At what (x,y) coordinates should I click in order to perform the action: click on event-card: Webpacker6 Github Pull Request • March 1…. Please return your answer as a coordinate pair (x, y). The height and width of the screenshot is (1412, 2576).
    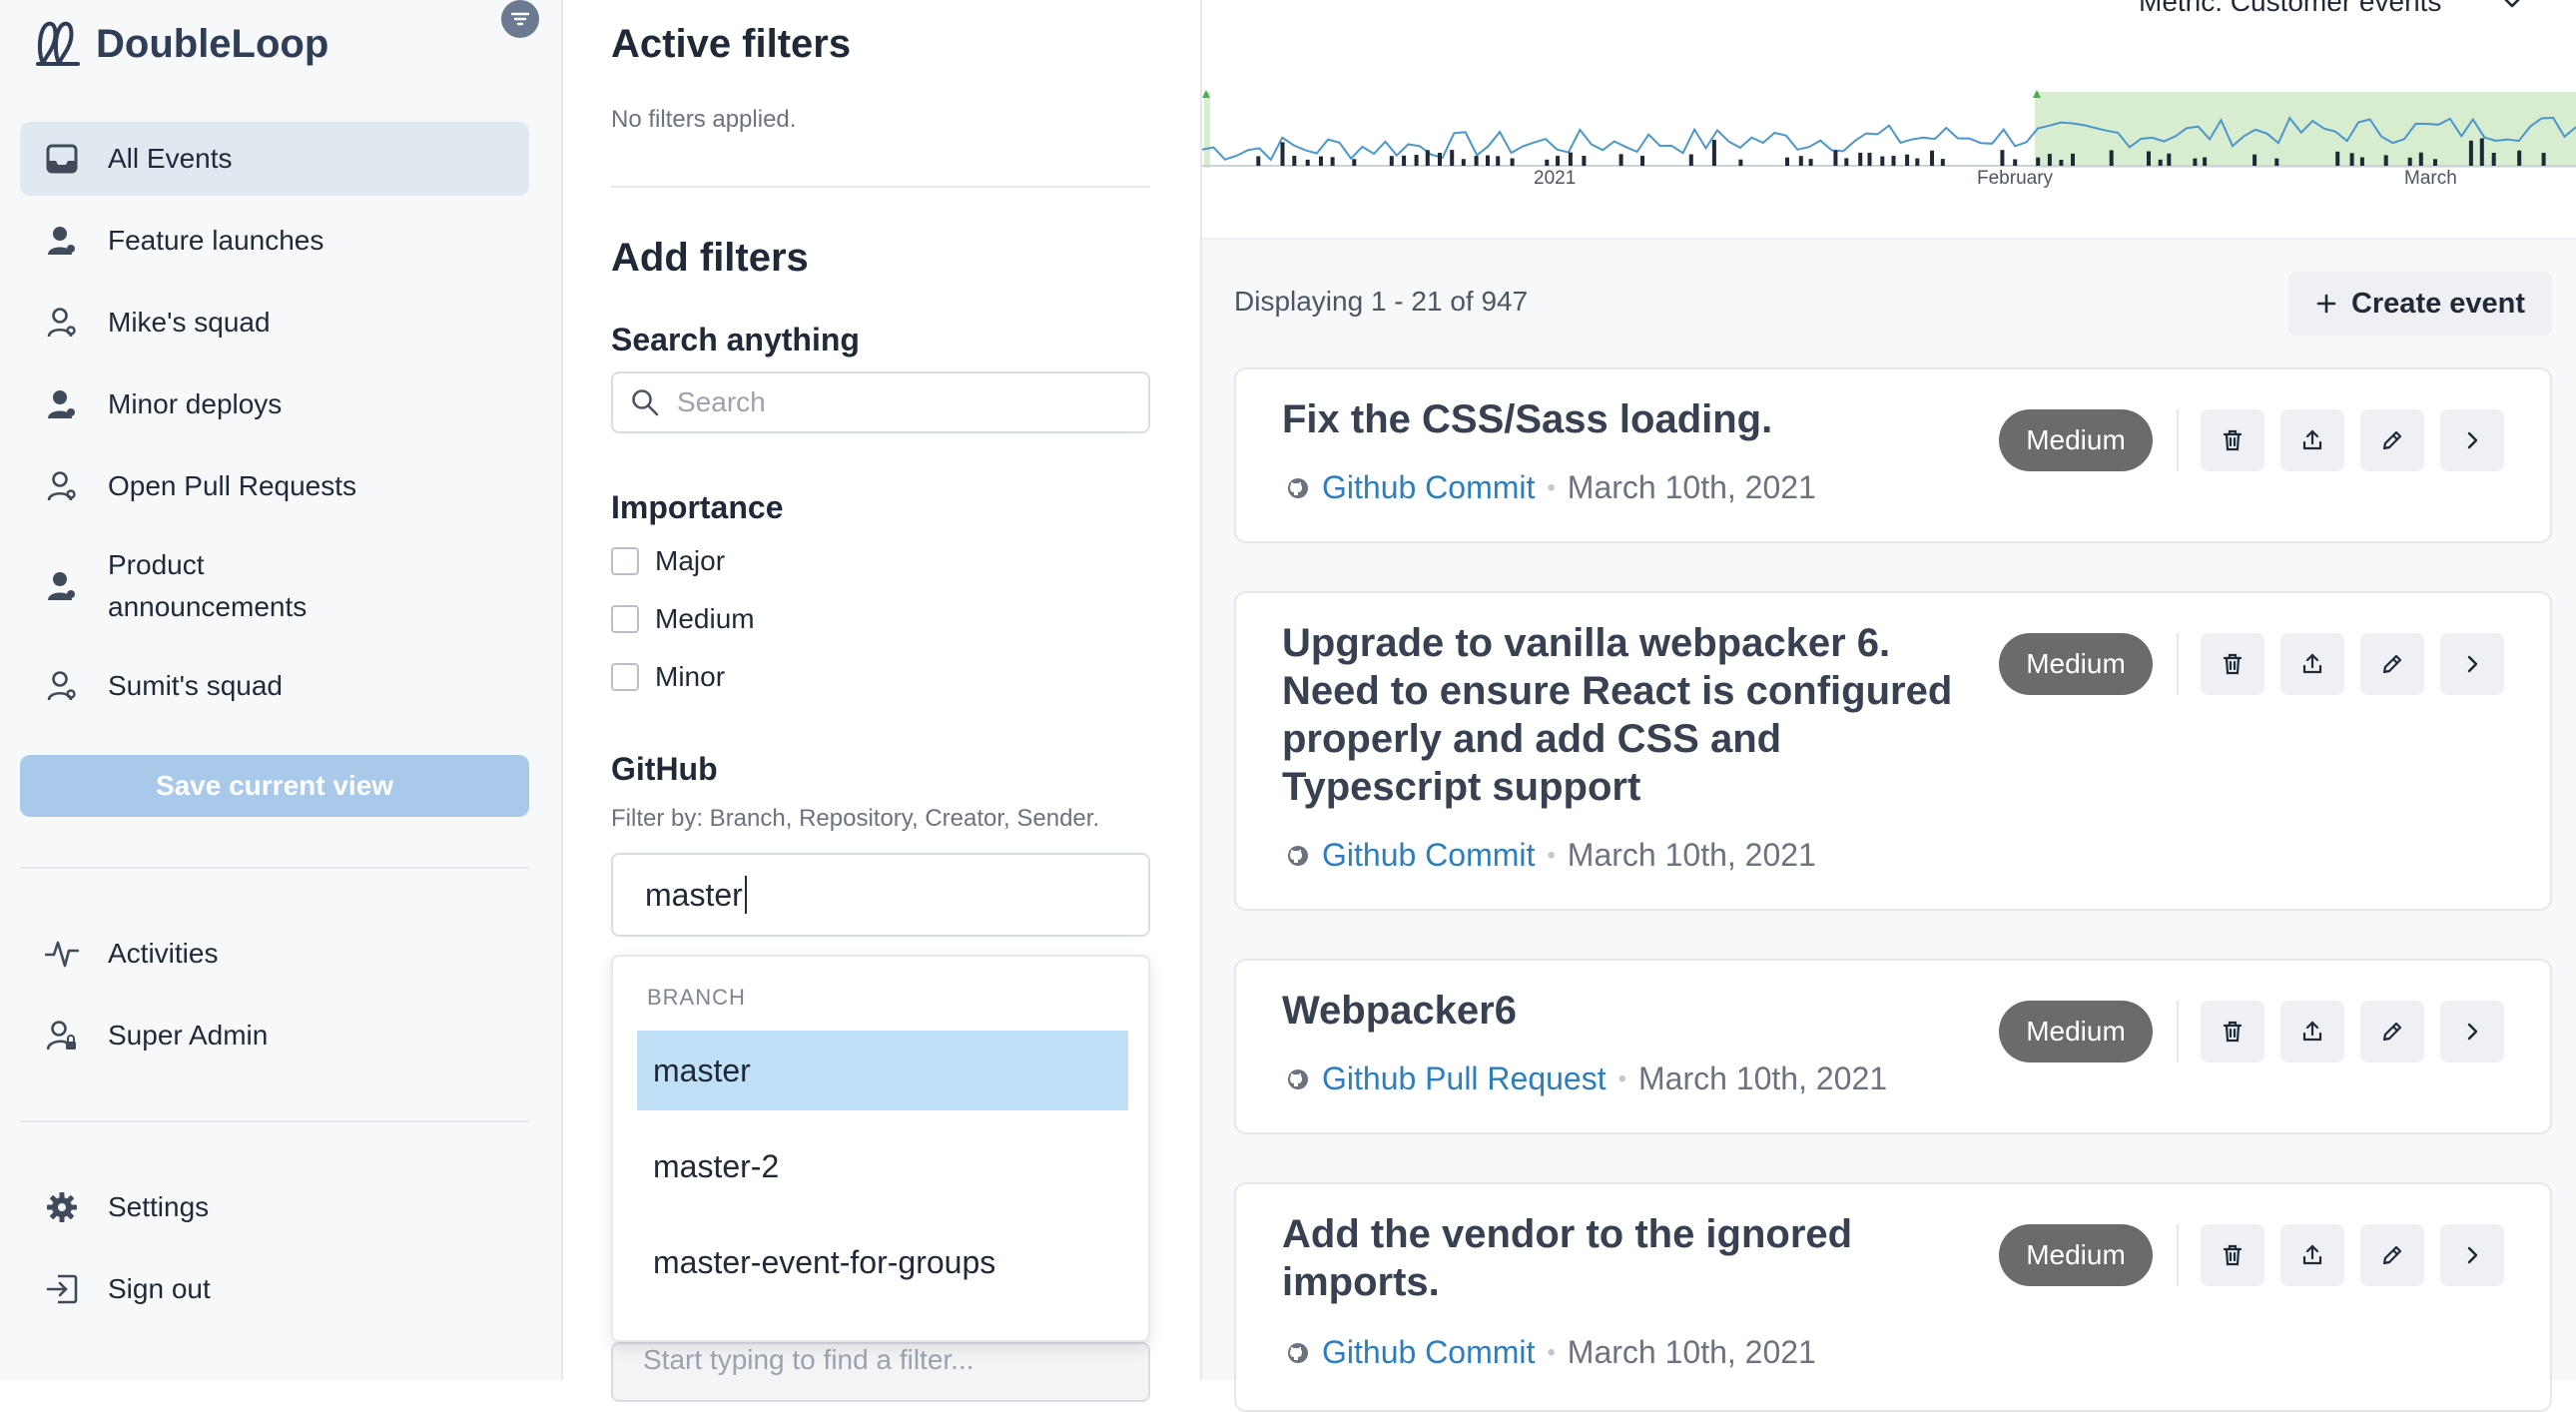
    Looking at the image, I should click on (1893, 1046).